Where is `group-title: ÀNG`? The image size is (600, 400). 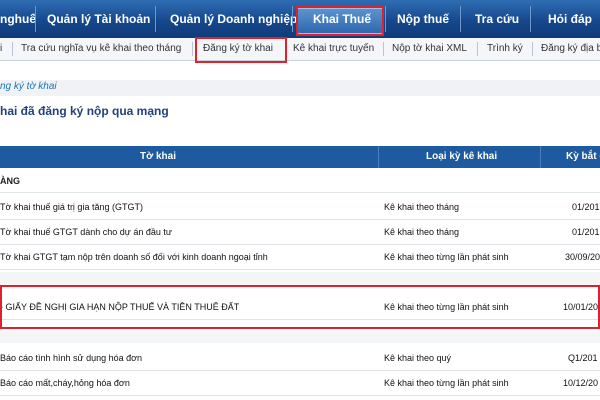
group-title: ÀNG is located at coordinates (10, 181).